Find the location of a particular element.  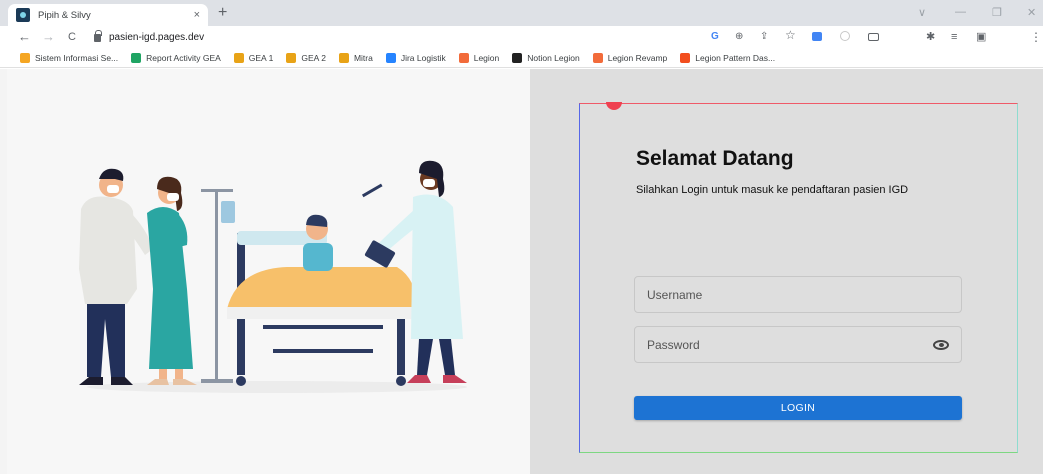

card-accent-blob is located at coordinates (614, 106).